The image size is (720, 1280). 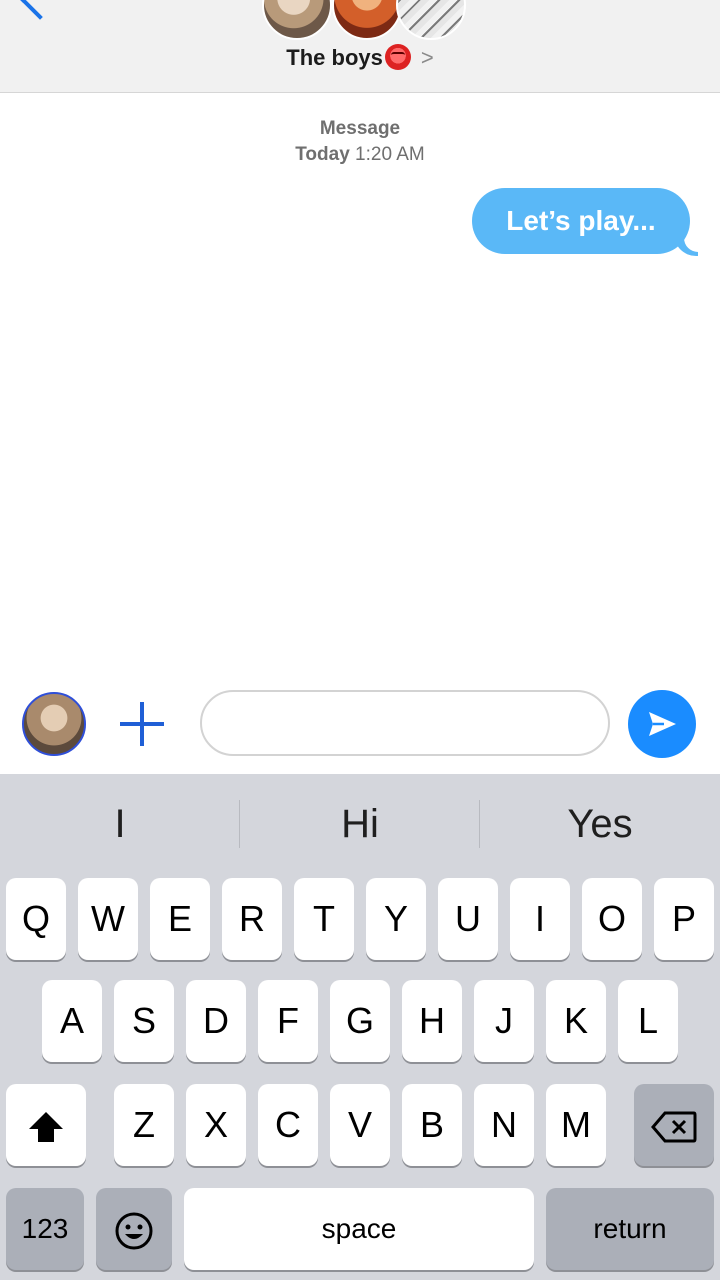 I want to click on key-v: V, so click(x=360, y=1125).